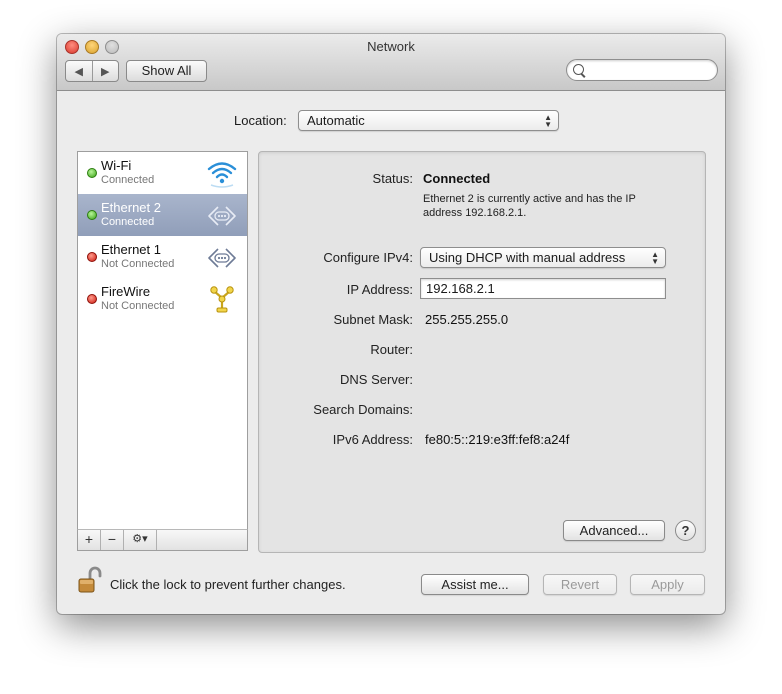 The height and width of the screenshot is (694, 782). What do you see at coordinates (578, 69) in the screenshot?
I see `search-icon` at bounding box center [578, 69].